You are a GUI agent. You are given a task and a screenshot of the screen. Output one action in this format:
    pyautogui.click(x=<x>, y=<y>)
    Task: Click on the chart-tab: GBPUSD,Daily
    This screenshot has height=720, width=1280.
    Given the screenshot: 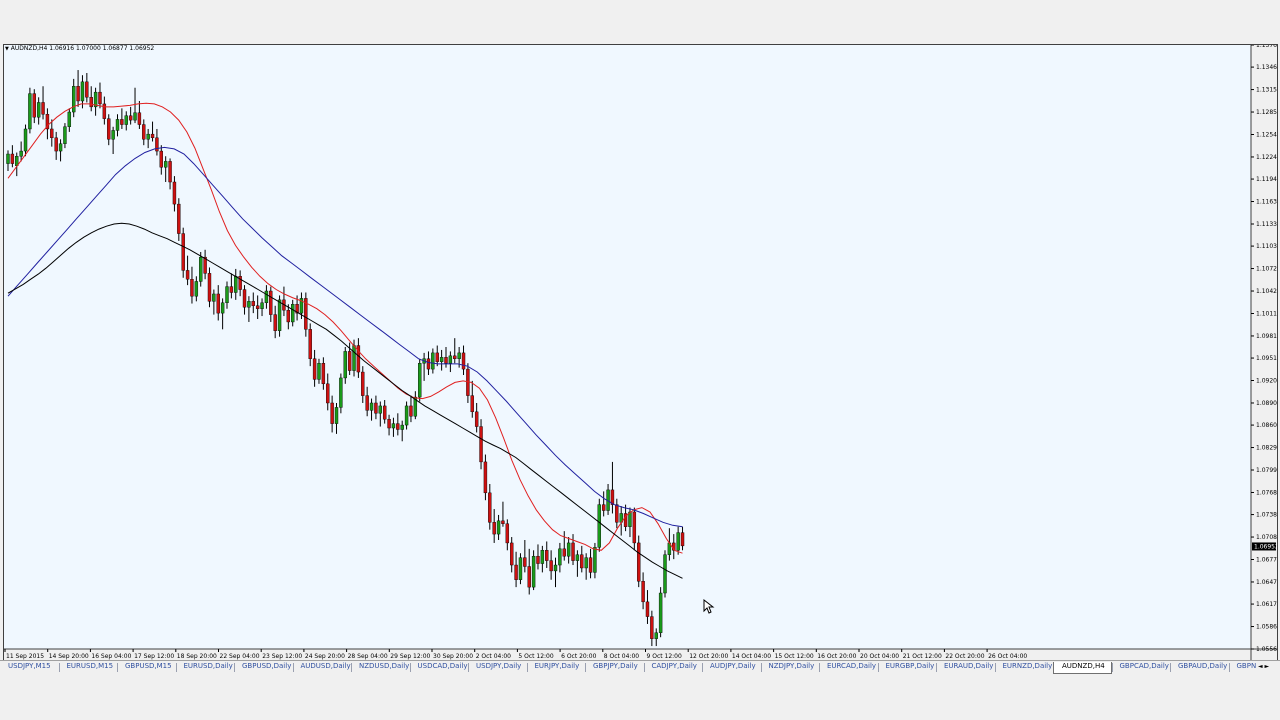 What is the action you would take?
    pyautogui.click(x=263, y=668)
    